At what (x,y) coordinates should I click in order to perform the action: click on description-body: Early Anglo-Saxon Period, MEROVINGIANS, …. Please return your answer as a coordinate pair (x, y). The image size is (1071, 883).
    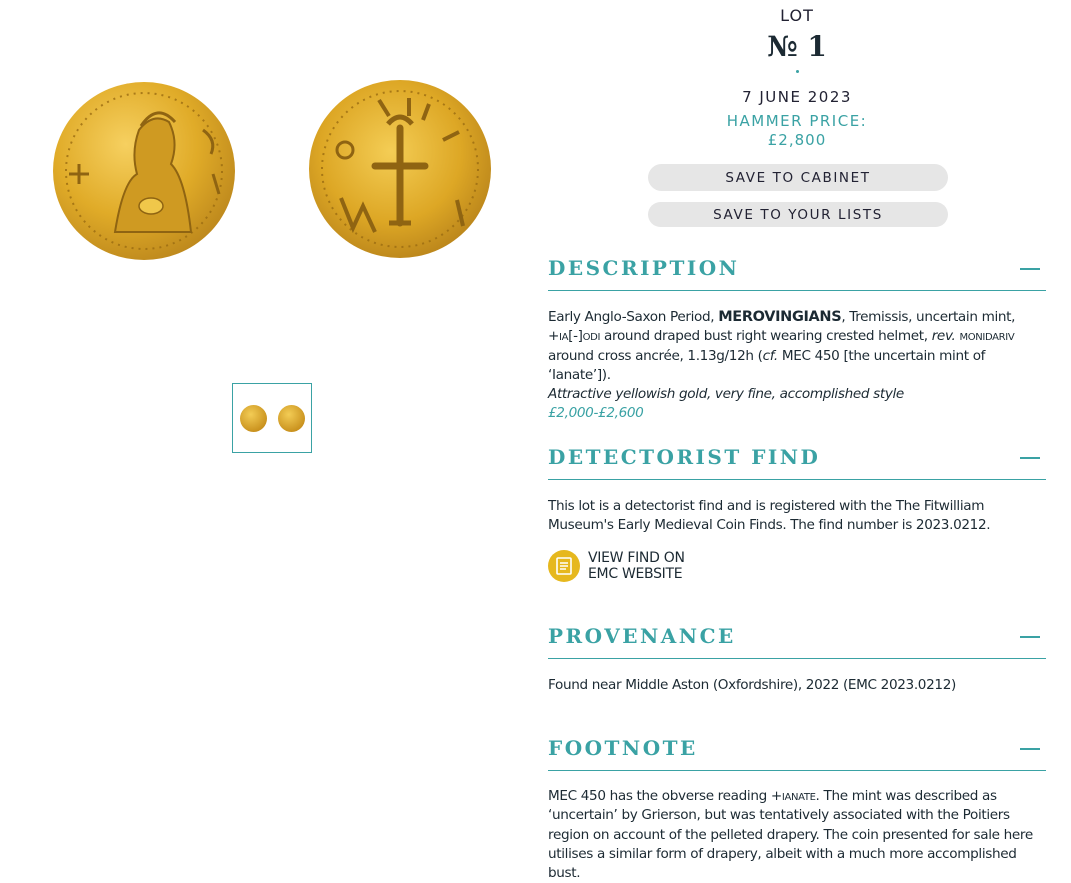
    Looking at the image, I should click on (797, 366).